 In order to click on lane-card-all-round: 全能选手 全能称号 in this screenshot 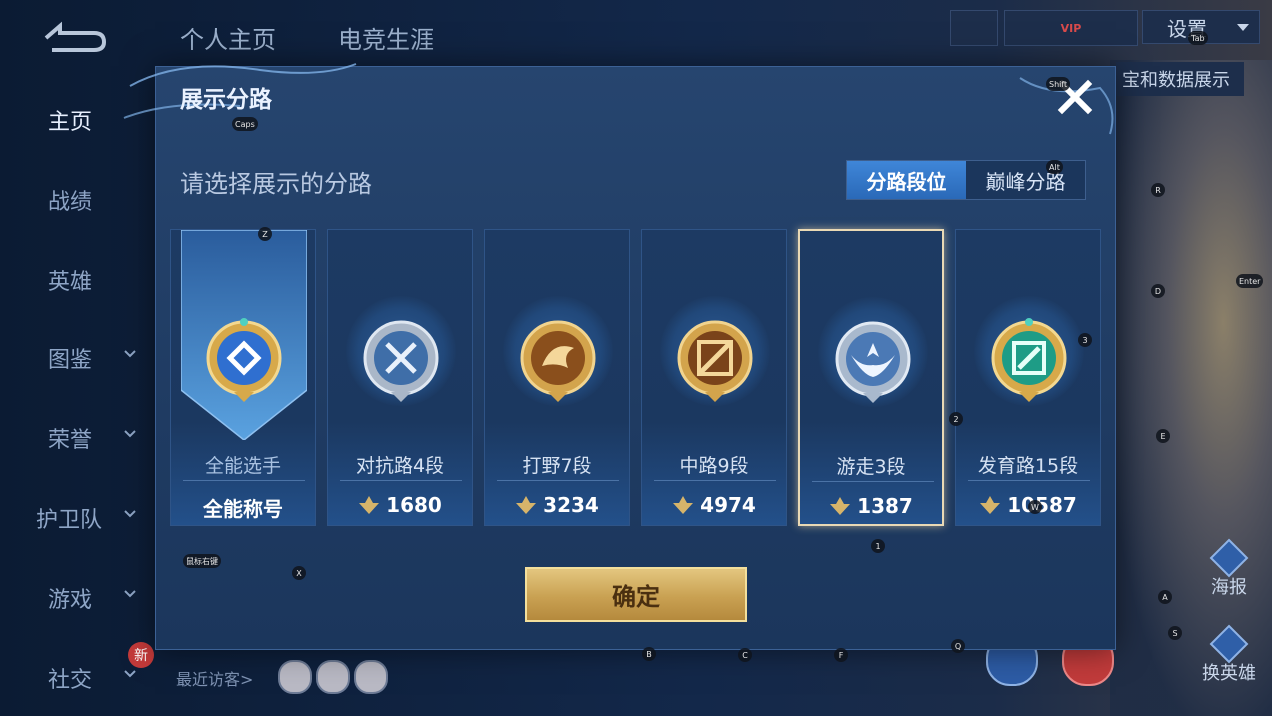, I will do `click(243, 377)`.